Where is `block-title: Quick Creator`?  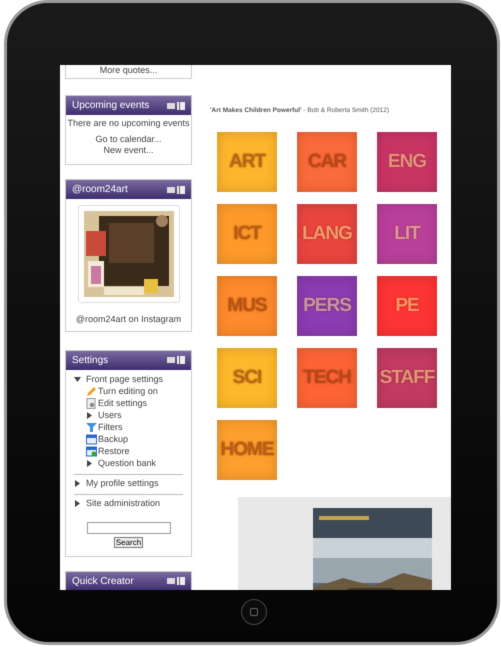
block-title: Quick Creator is located at coordinates (103, 581).